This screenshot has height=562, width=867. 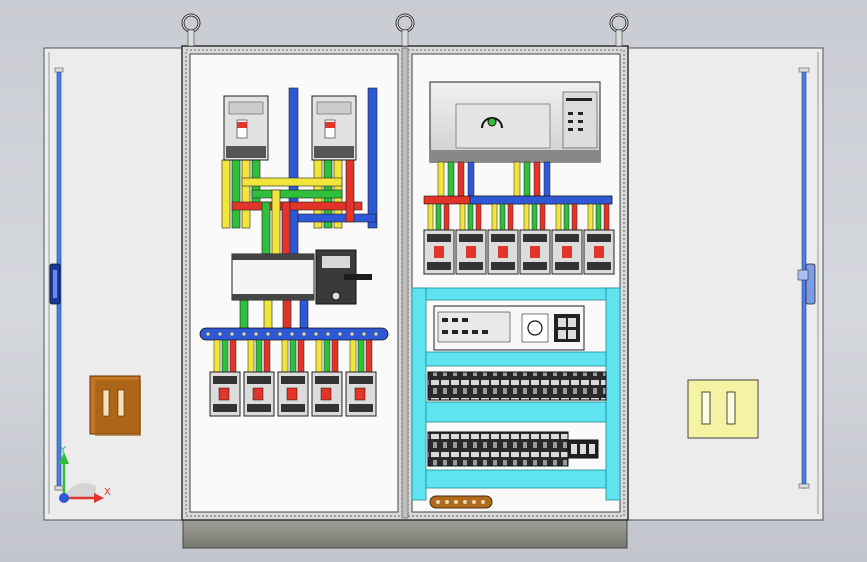 What do you see at coordinates (461, 502) in the screenshot?
I see `ground-bar` at bounding box center [461, 502].